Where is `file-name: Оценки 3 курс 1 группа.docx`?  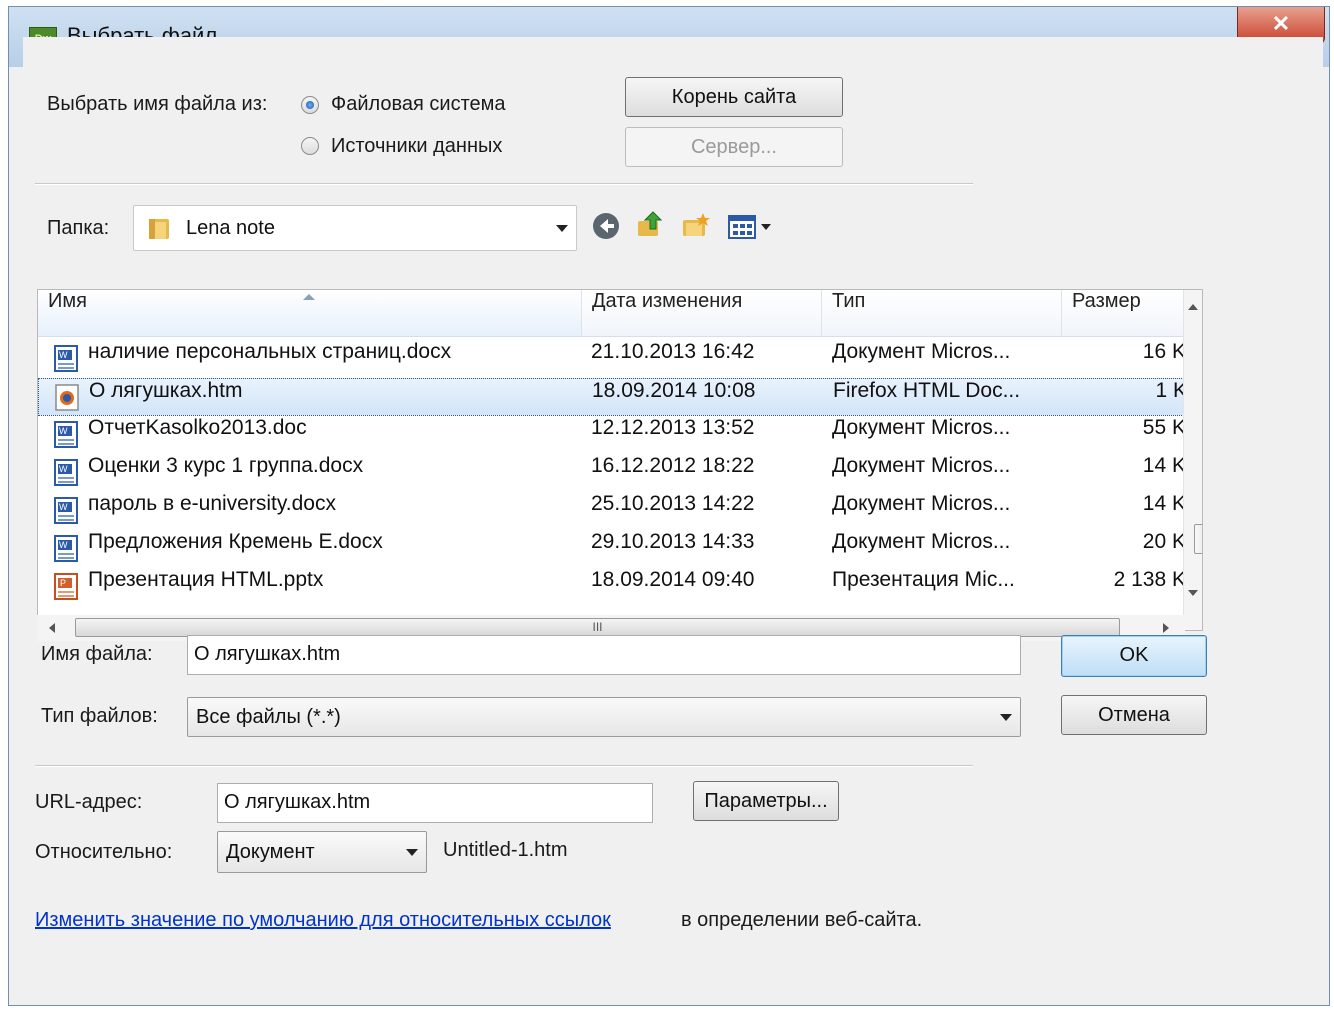
file-name: Оценки 3 курс 1 группа.docx is located at coordinates (226, 465).